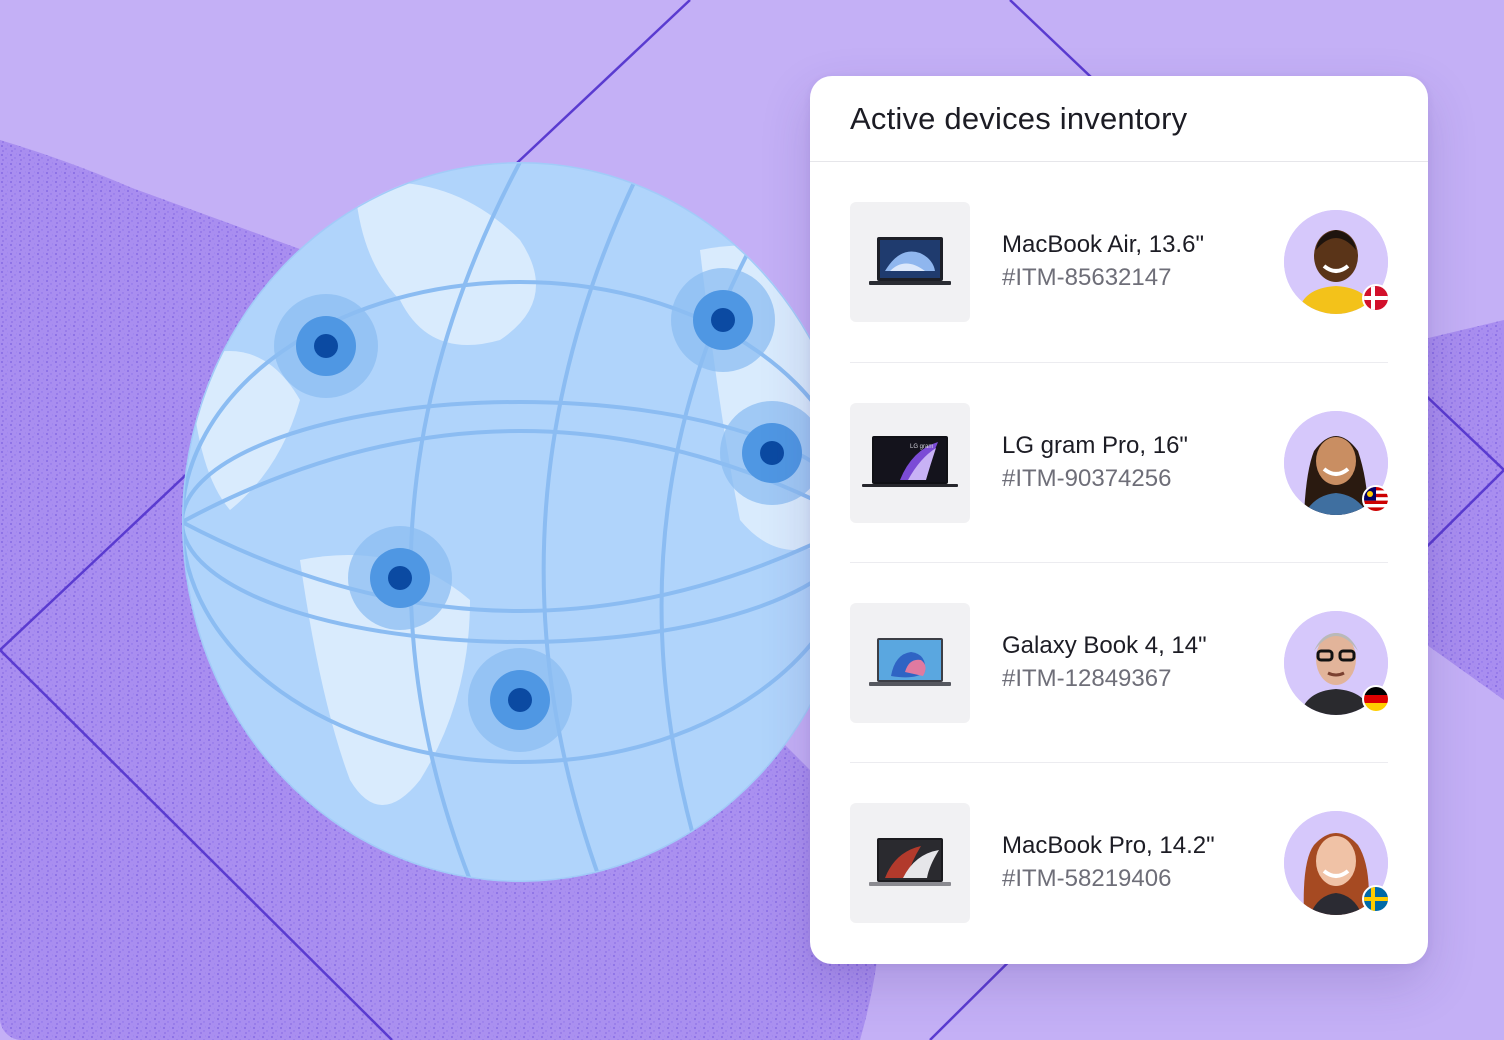 This screenshot has width=1504, height=1040. I want to click on device-id: #ITM-90374256, so click(1087, 478).